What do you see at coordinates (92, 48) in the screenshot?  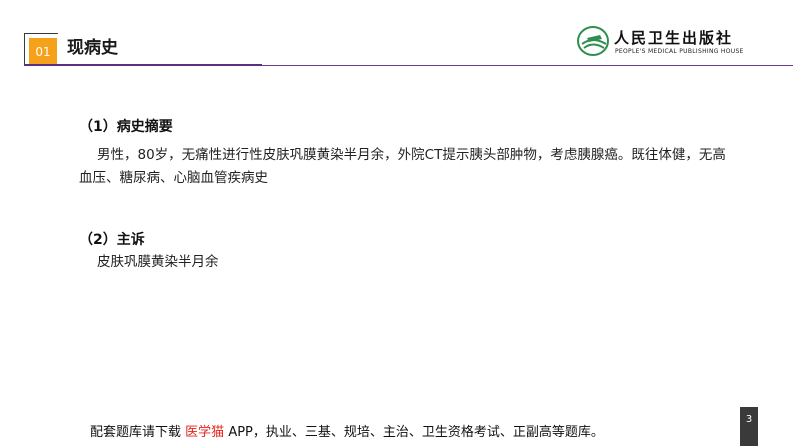 I see `section-title: 现病史` at bounding box center [92, 48].